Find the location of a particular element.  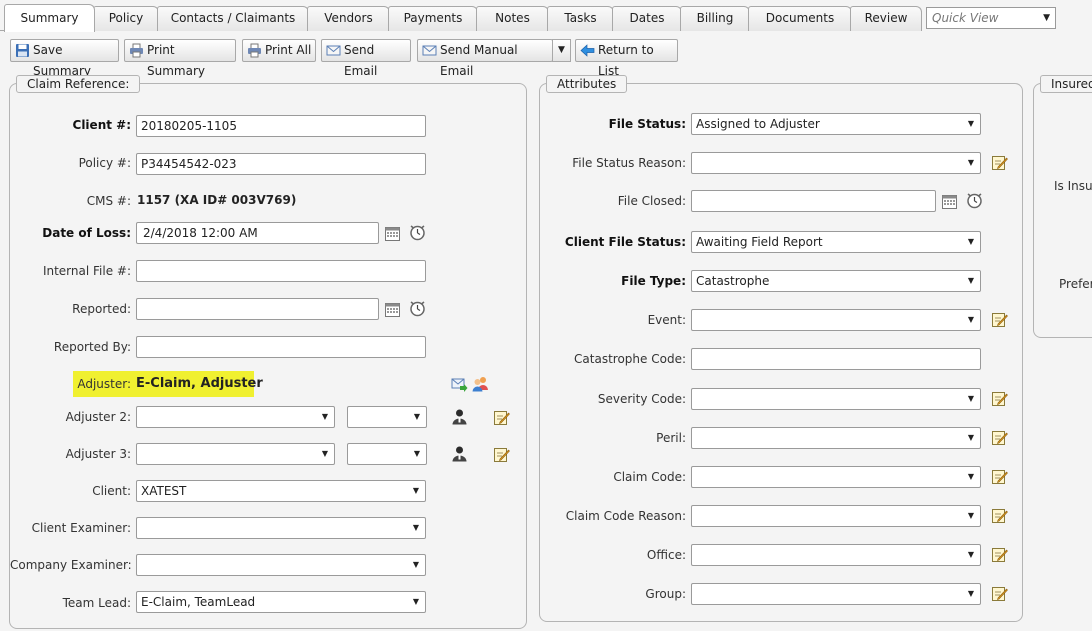

email-forward-icon is located at coordinates (459, 384).